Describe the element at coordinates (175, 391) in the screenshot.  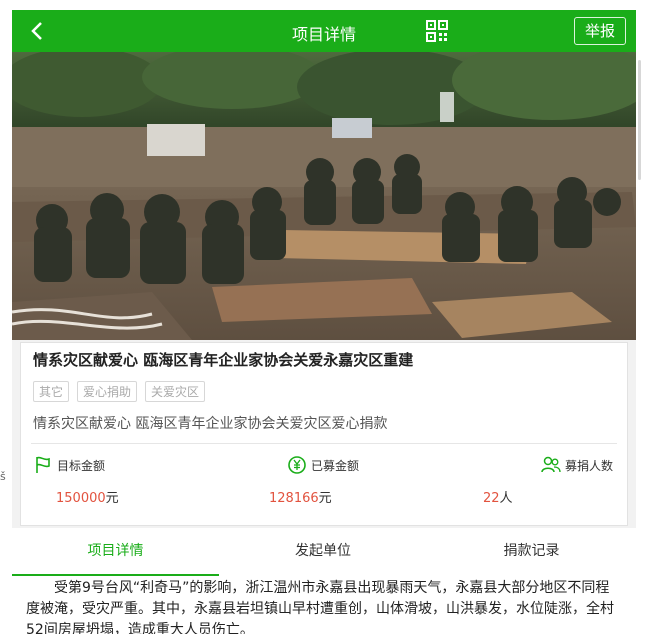
I see `tag-item: 关爱灾区` at that location.